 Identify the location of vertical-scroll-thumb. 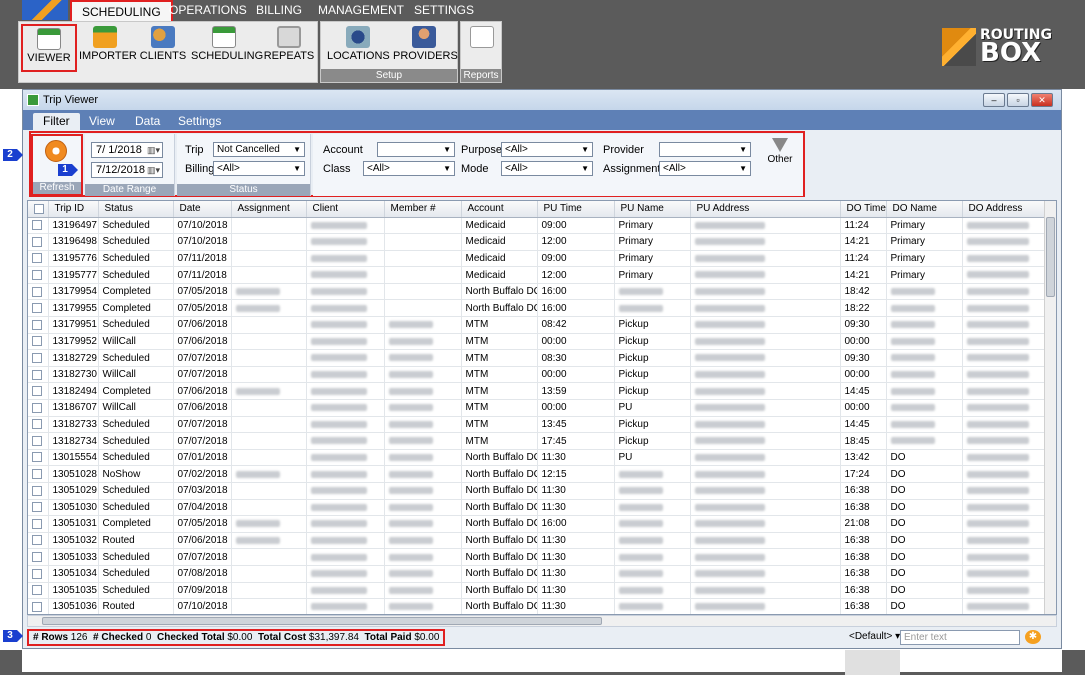
(1050, 257).